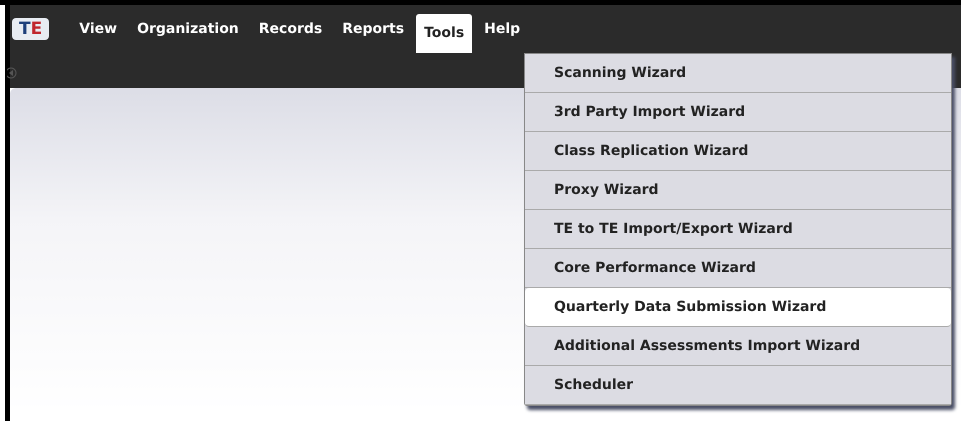  What do you see at coordinates (188, 29) in the screenshot?
I see `menu-item: Organization` at bounding box center [188, 29].